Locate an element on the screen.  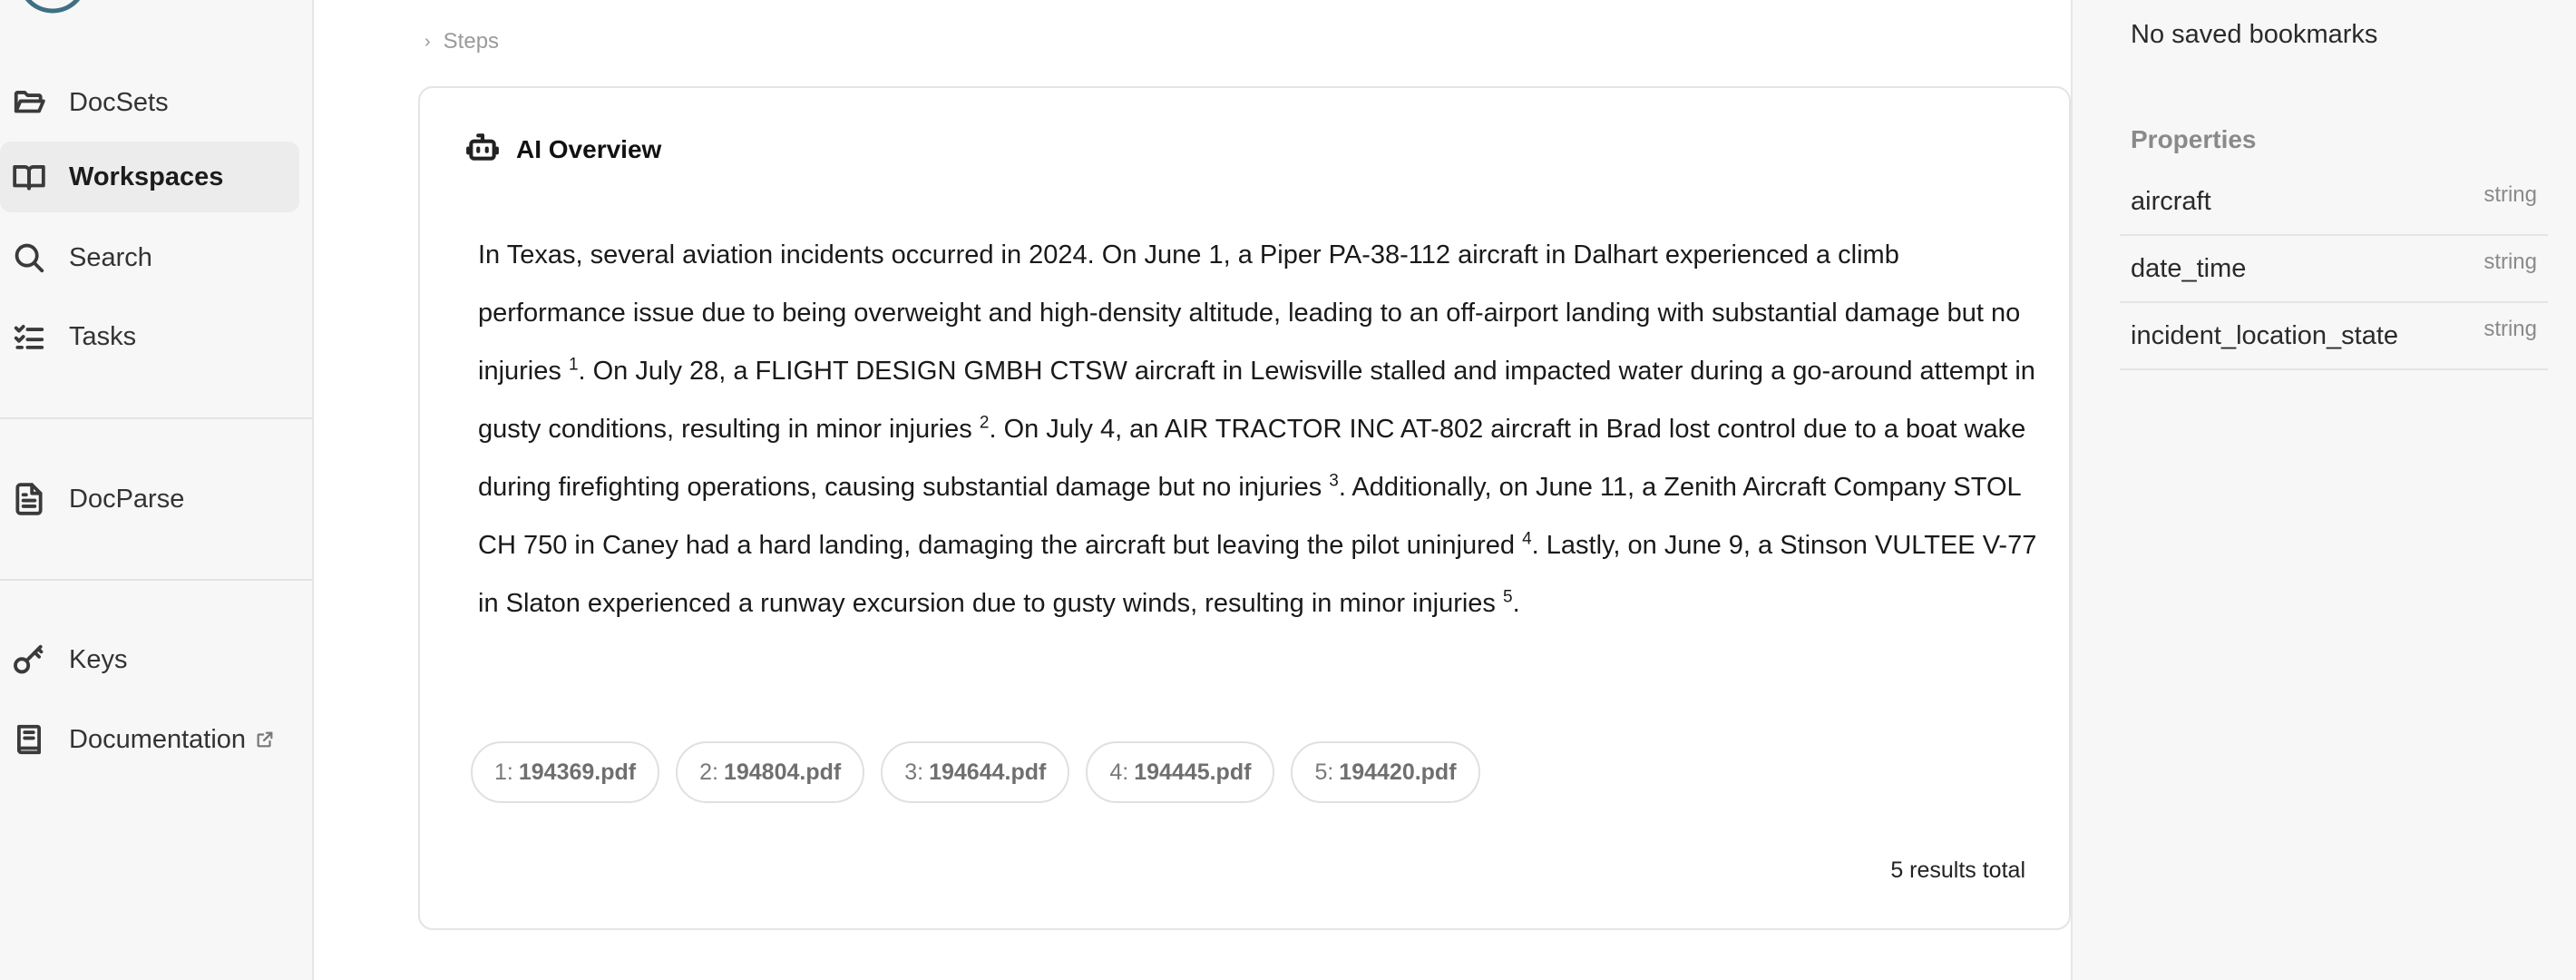
breadcrumb-label: Steps is located at coordinates (471, 41).